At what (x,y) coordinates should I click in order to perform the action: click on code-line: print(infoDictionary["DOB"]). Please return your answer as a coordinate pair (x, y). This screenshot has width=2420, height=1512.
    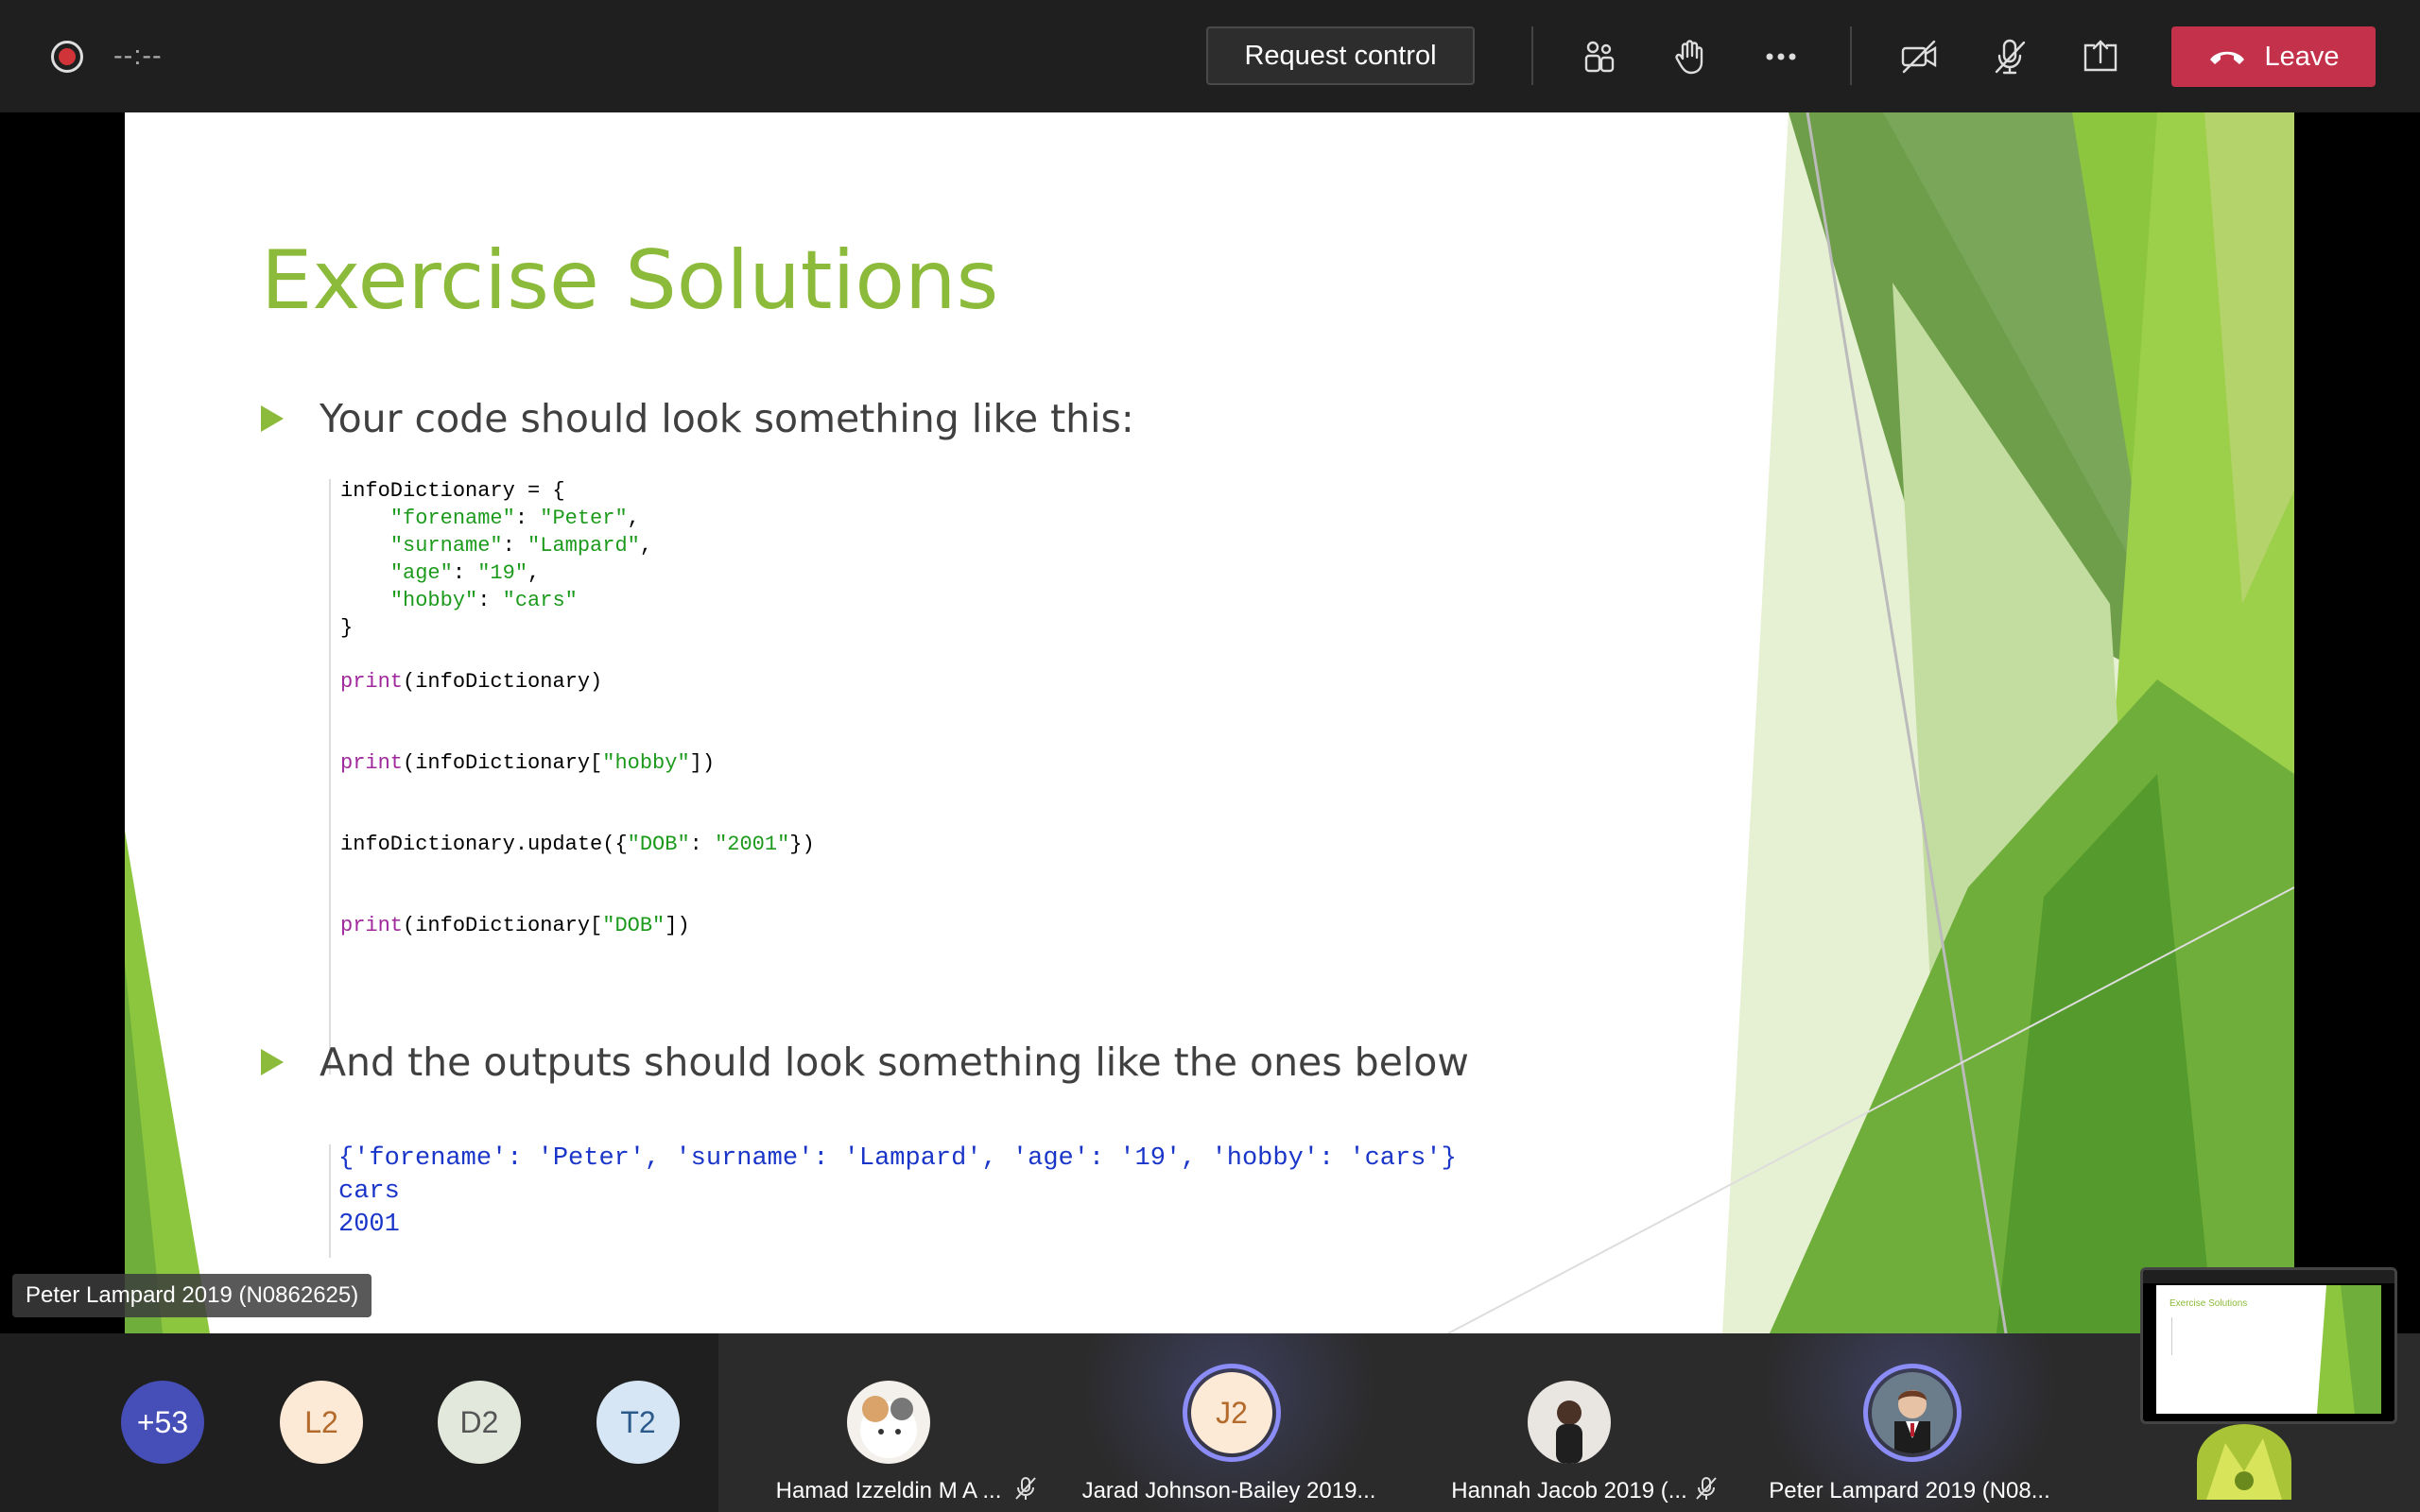
    Looking at the image, I should click on (515, 925).